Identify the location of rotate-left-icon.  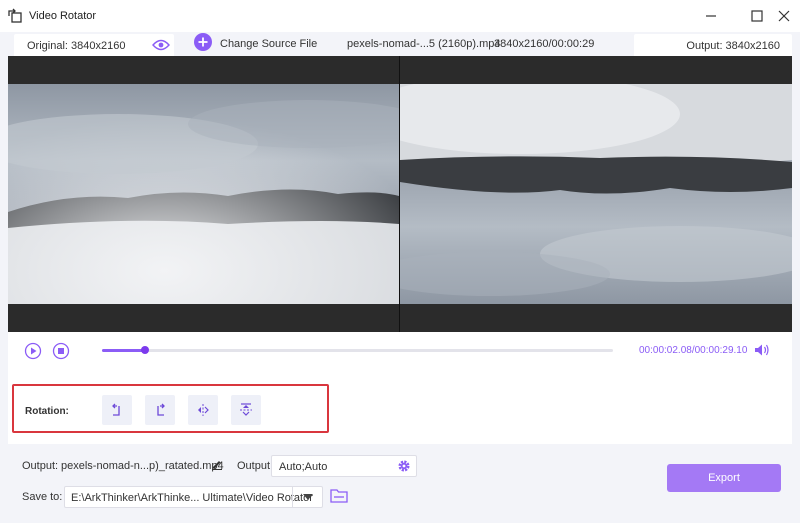
(116, 409).